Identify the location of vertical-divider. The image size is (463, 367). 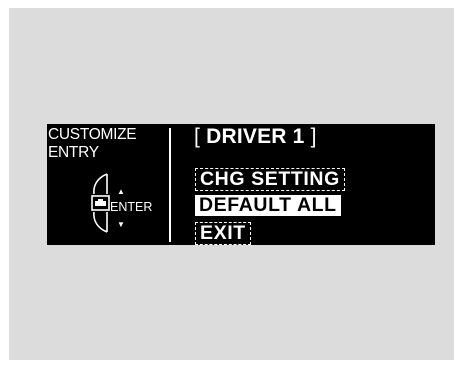
(170, 185).